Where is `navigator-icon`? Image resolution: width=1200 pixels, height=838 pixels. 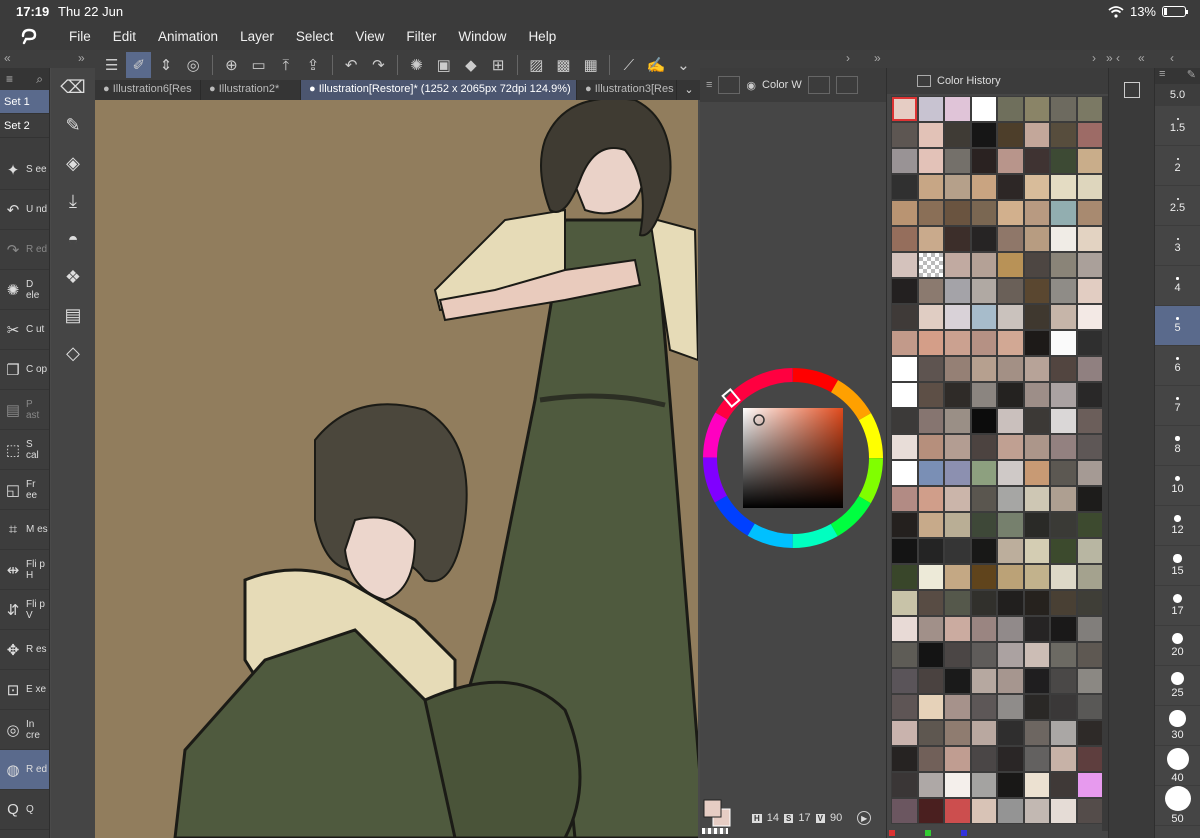
navigator-icon is located at coordinates (1132, 90).